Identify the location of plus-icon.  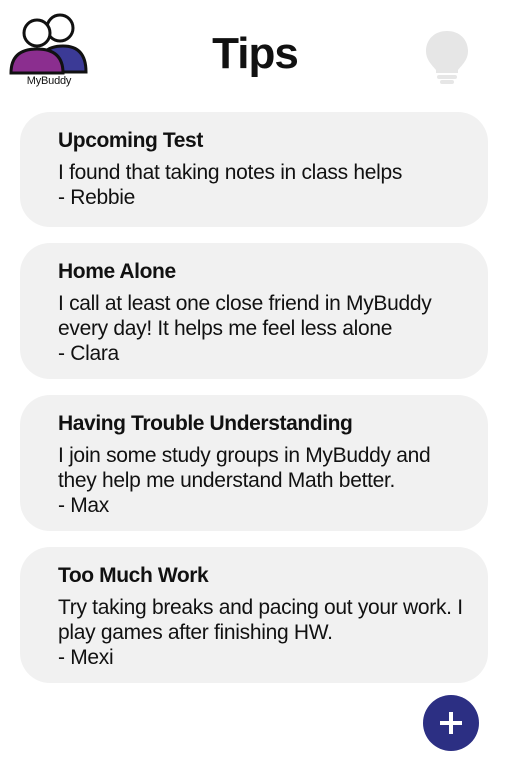
(451, 723).